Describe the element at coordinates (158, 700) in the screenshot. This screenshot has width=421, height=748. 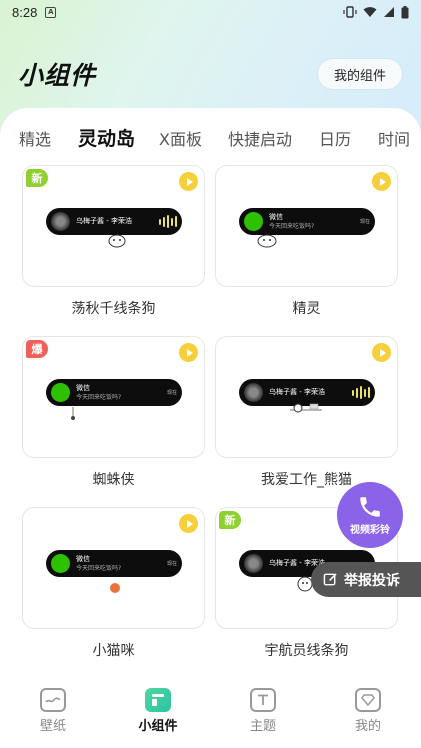
I see `widget-icon` at that location.